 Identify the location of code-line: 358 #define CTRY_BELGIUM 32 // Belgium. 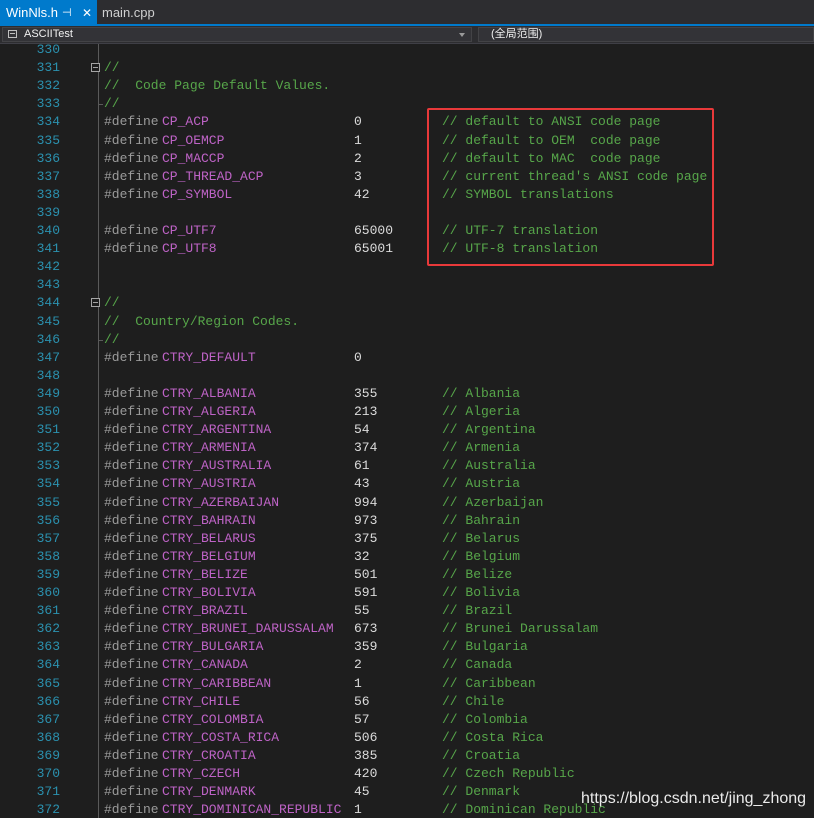
(407, 557).